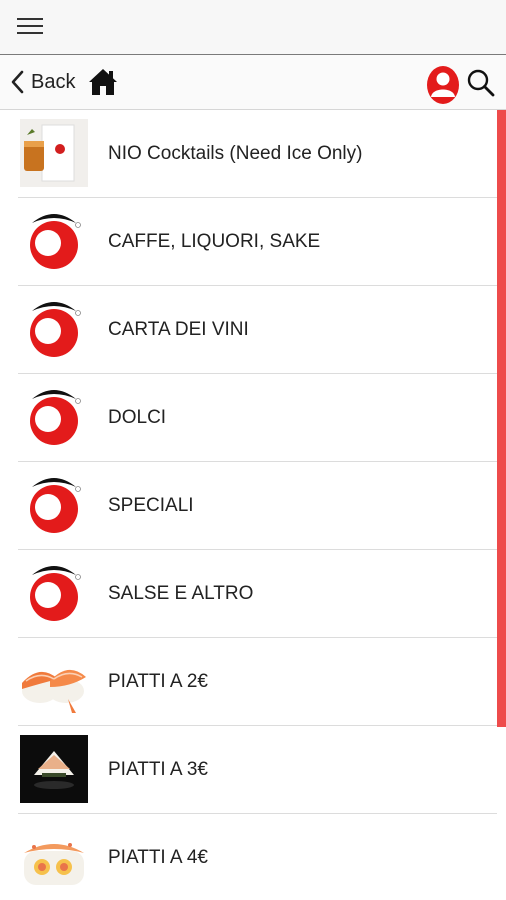 The height and width of the screenshot is (900, 506). I want to click on list-item-label: PIATTI A 4€, so click(158, 857).